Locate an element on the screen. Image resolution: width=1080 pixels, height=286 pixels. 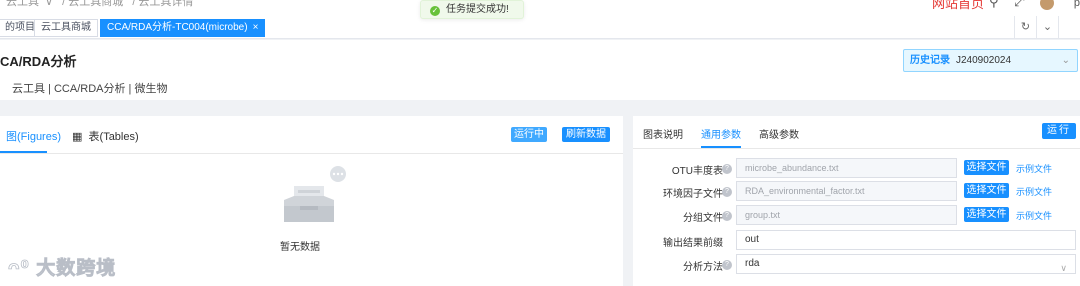
tab-general-params: 通用参数 is located at coordinates (721, 133).